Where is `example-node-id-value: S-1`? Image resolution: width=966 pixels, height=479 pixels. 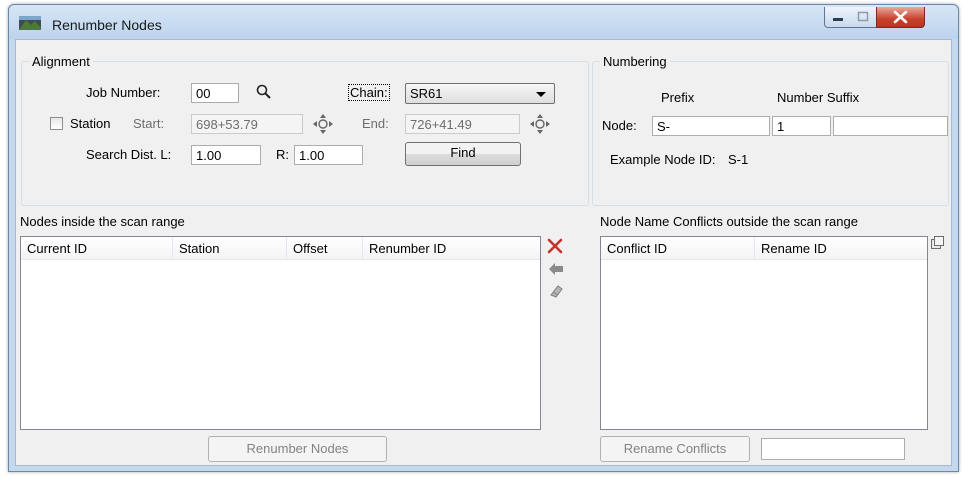 example-node-id-value: S-1 is located at coordinates (738, 159).